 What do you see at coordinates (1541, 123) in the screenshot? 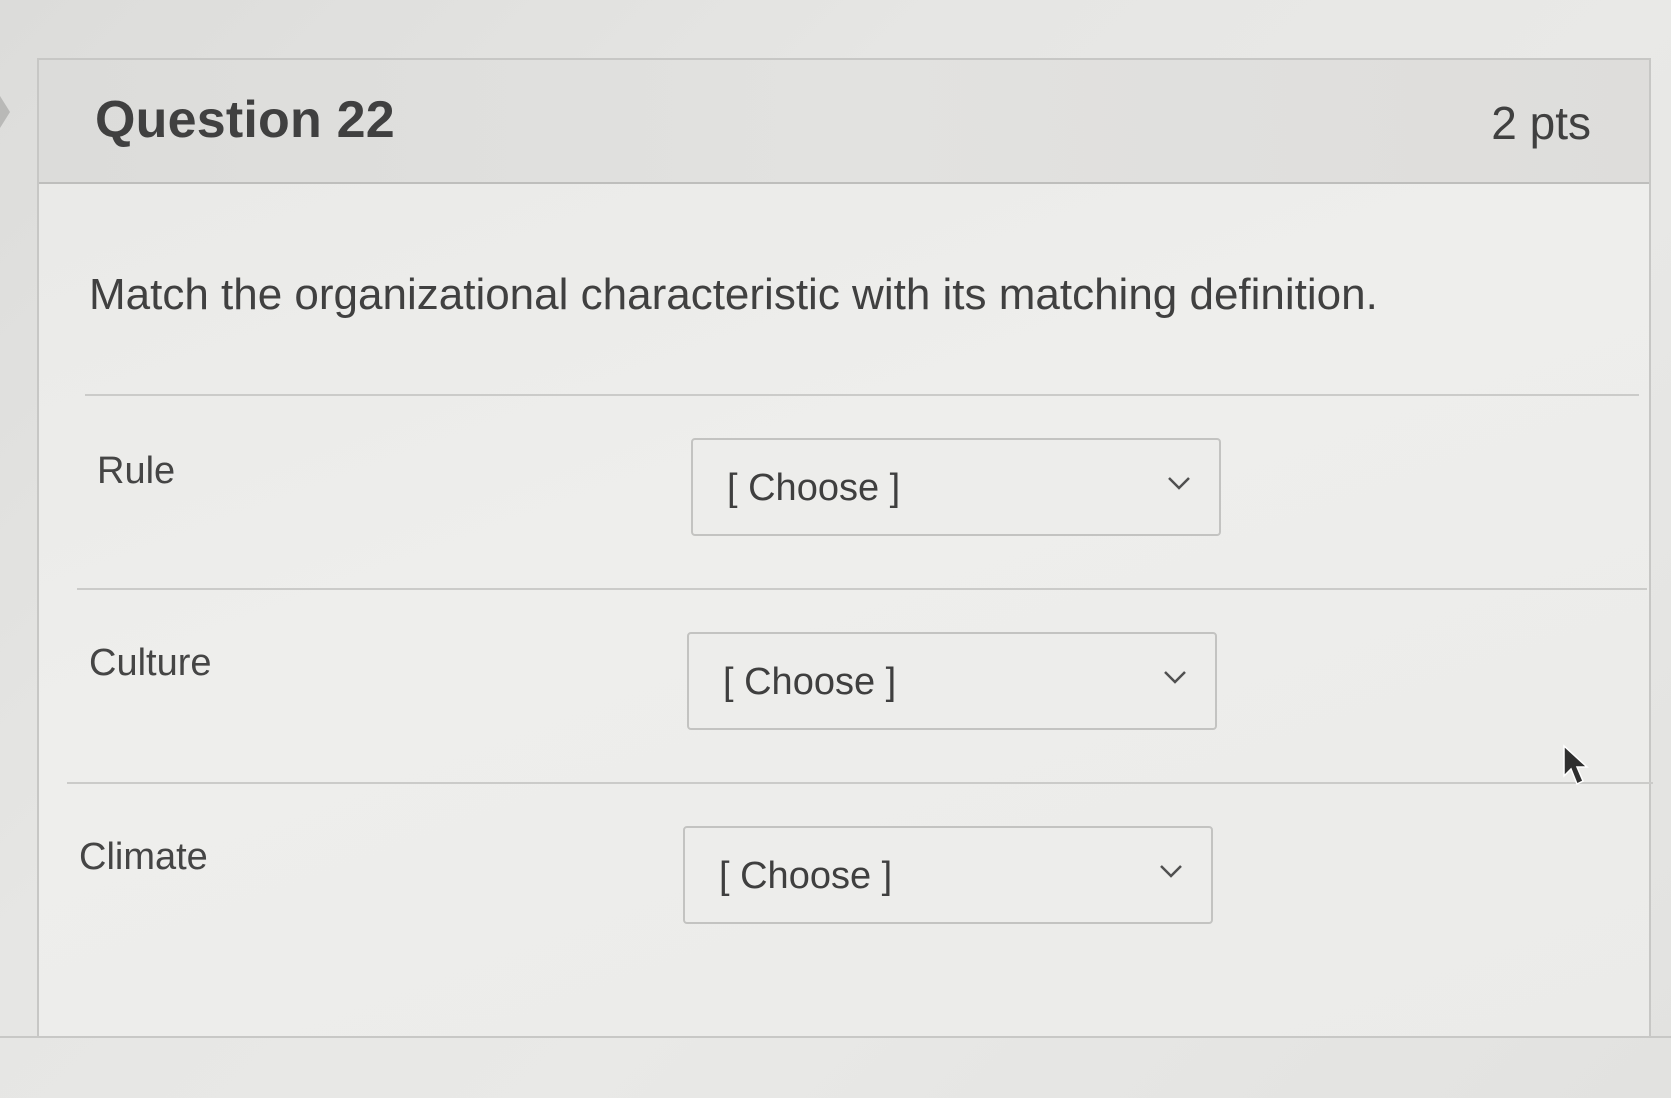
I see `question-points: 2 pts` at bounding box center [1541, 123].